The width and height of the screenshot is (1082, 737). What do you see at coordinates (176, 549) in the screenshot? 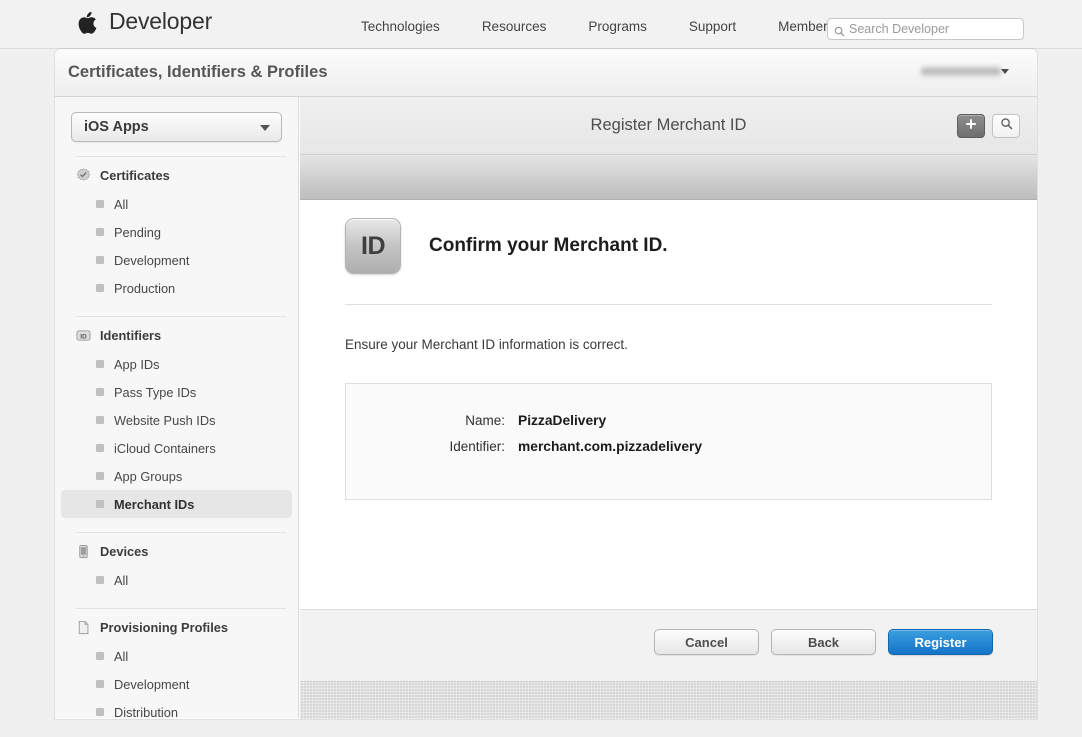
I see `sidebar-group-header-devices: Devices` at bounding box center [176, 549].